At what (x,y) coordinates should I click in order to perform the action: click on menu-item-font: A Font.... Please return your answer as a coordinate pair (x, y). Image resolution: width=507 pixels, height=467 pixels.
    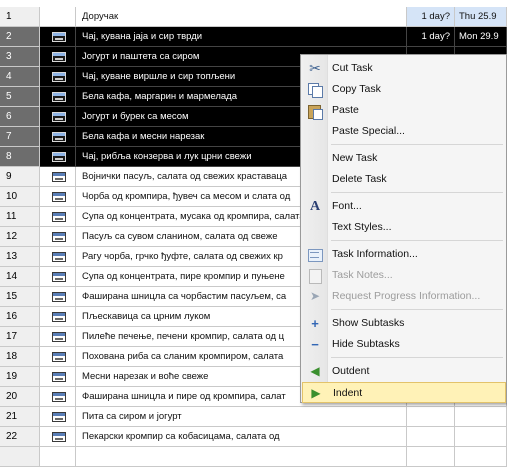
    Looking at the image, I should click on (404, 206).